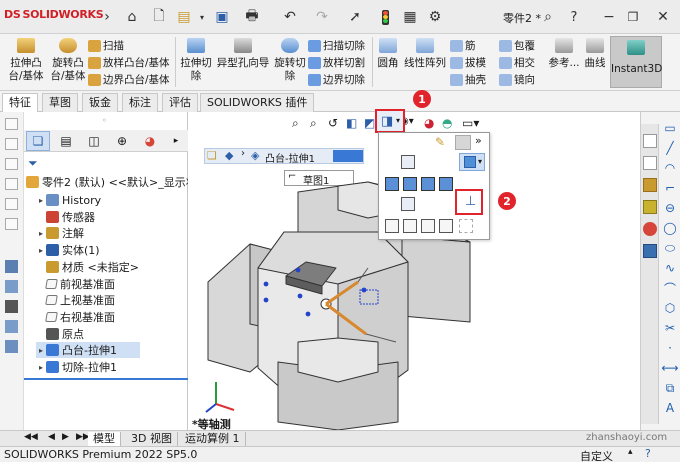 The height and width of the screenshot is (464, 680). Describe the element at coordinates (633, 17) in the screenshot. I see `restore-icon: ❐` at that location.